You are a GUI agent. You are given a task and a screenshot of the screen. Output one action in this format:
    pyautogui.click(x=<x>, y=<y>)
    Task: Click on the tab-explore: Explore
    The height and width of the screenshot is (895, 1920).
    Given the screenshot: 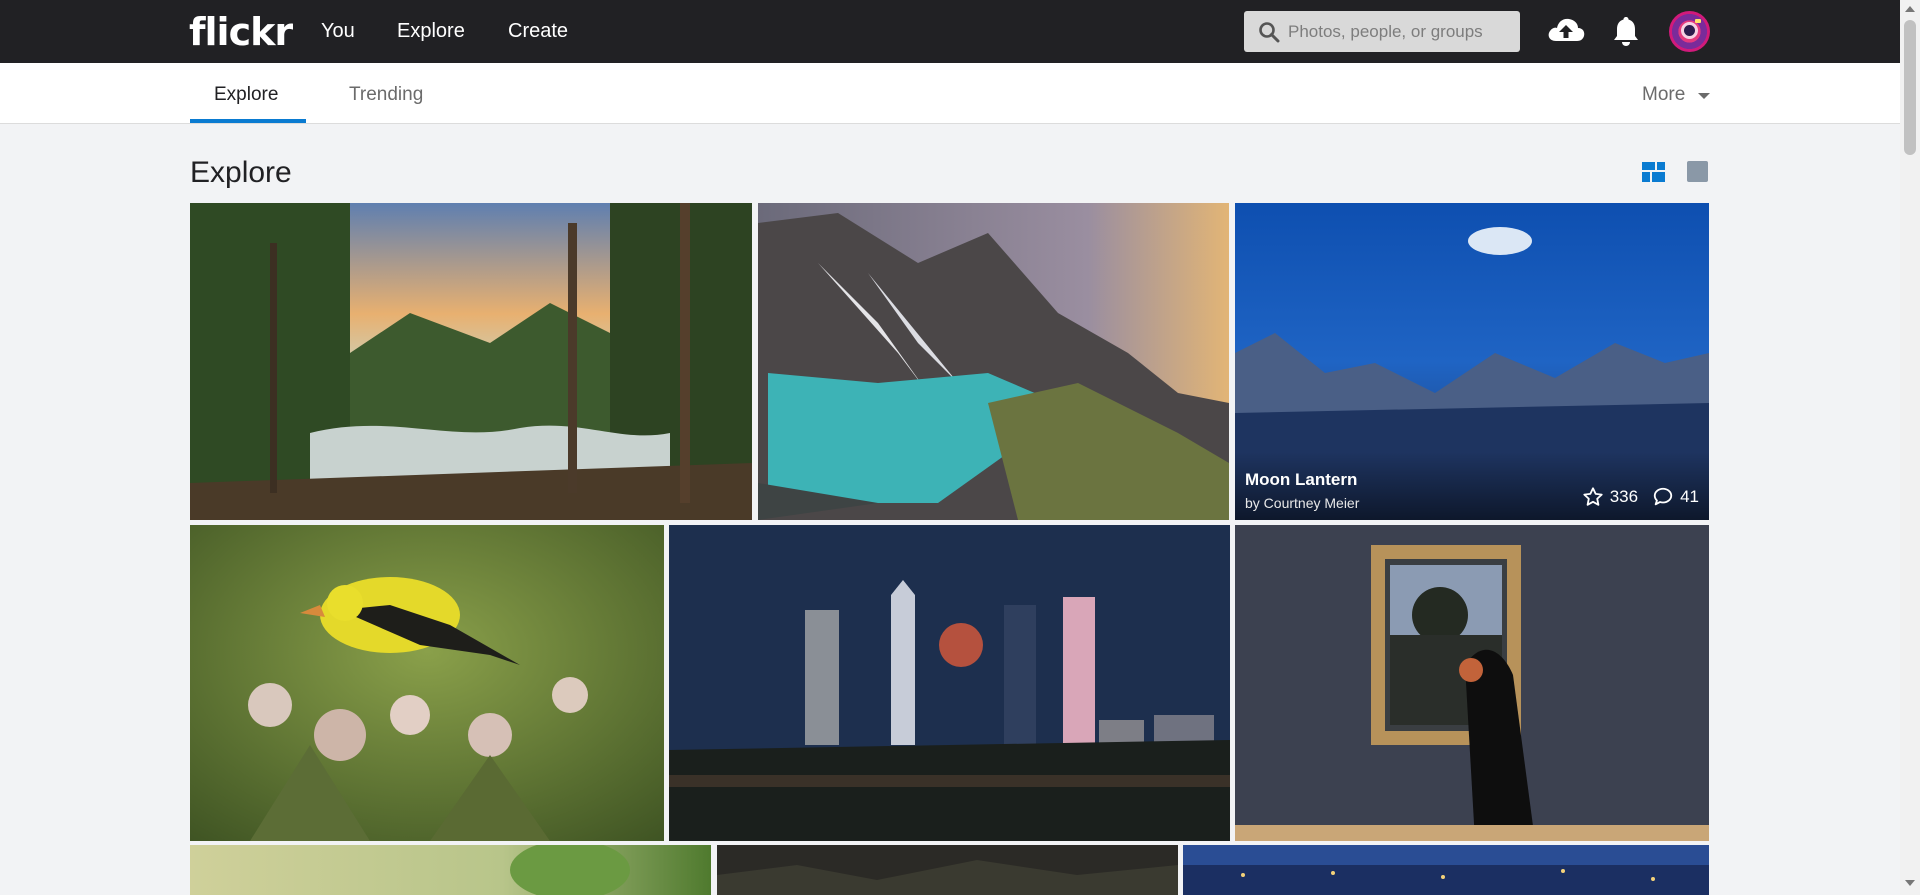 What is the action you would take?
    pyautogui.click(x=246, y=95)
    